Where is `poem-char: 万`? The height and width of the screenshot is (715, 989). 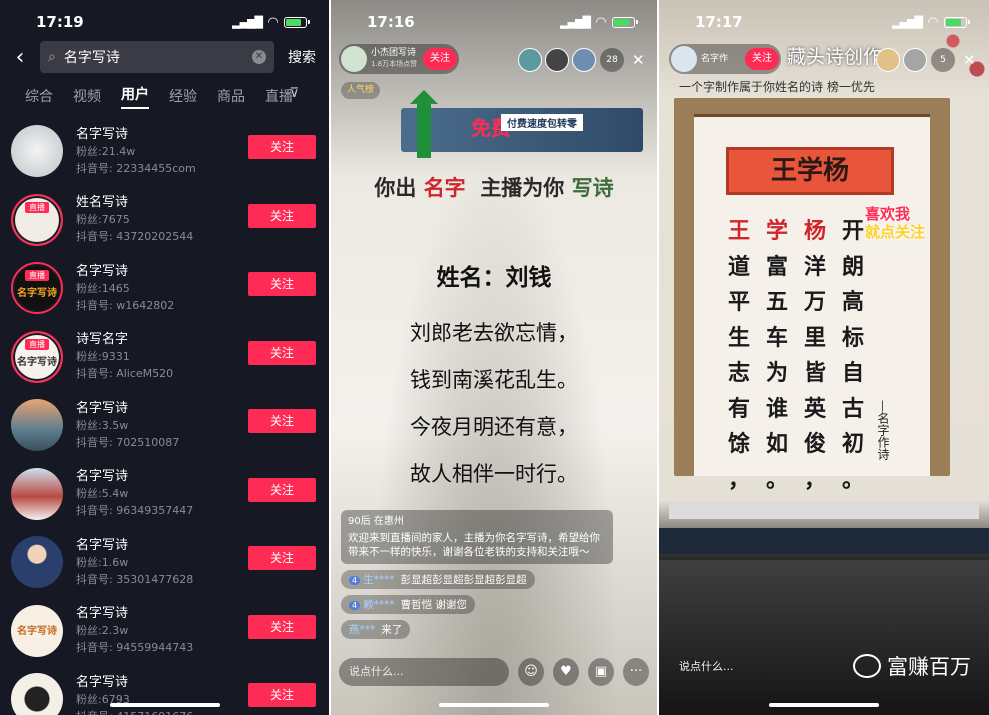 poem-char: 万 is located at coordinates (814, 302).